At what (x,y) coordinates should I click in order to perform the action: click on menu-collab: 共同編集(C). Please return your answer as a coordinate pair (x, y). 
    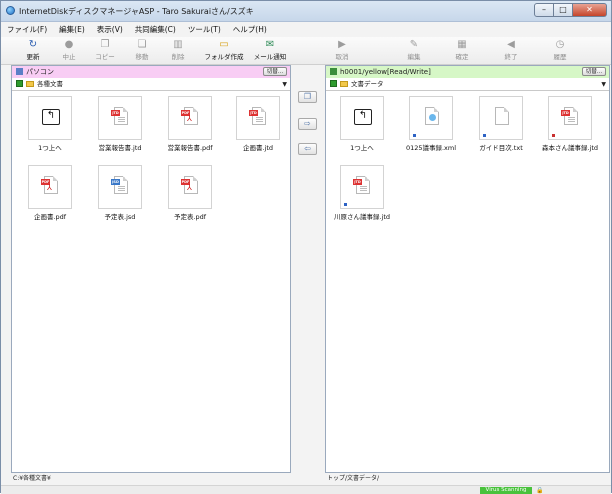
    Looking at the image, I should click on (155, 29).